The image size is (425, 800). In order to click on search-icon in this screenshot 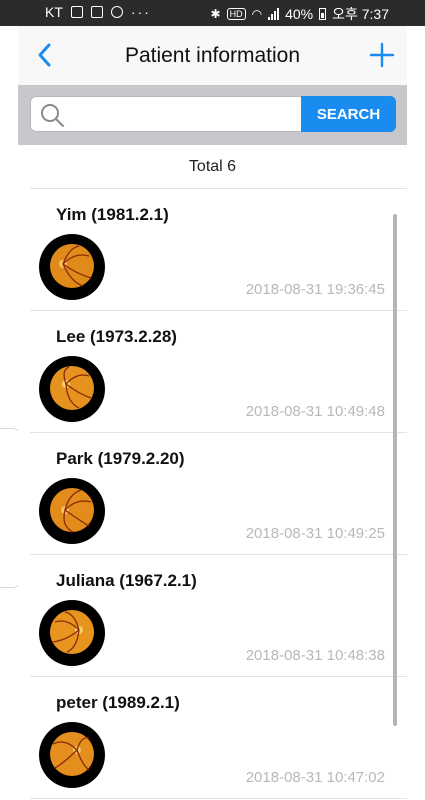, I will do `click(52, 115)`.